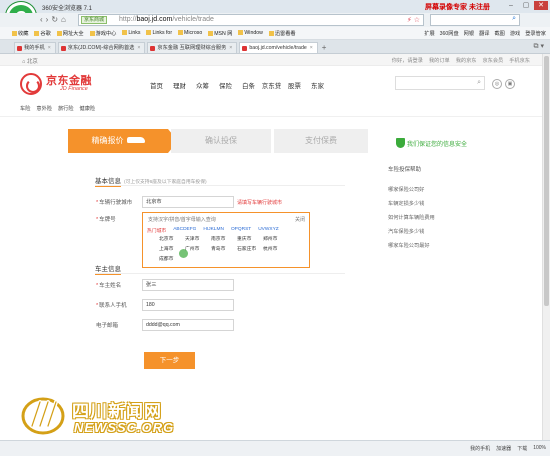 The height and width of the screenshot is (456, 550). I want to click on tab-menu-icon: ⧉ ▾, so click(539, 46).